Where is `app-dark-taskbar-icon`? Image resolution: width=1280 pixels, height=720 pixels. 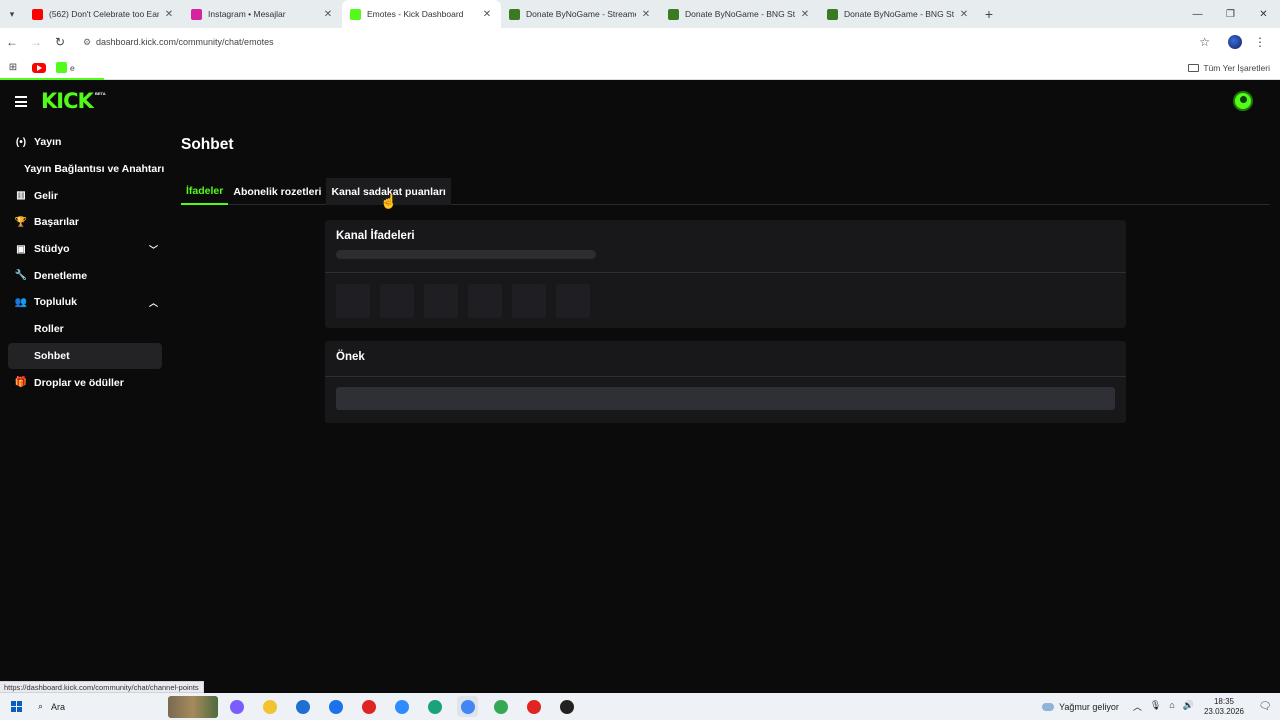
app-dark-taskbar-icon is located at coordinates (566, 706).